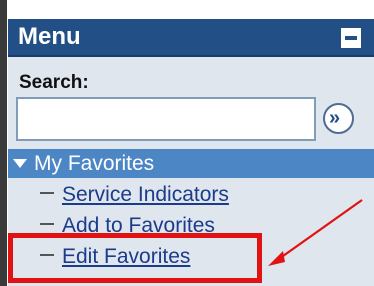 The width and height of the screenshot is (374, 286). Describe the element at coordinates (54, 82) in the screenshot. I see `search-label: Search:` at that location.